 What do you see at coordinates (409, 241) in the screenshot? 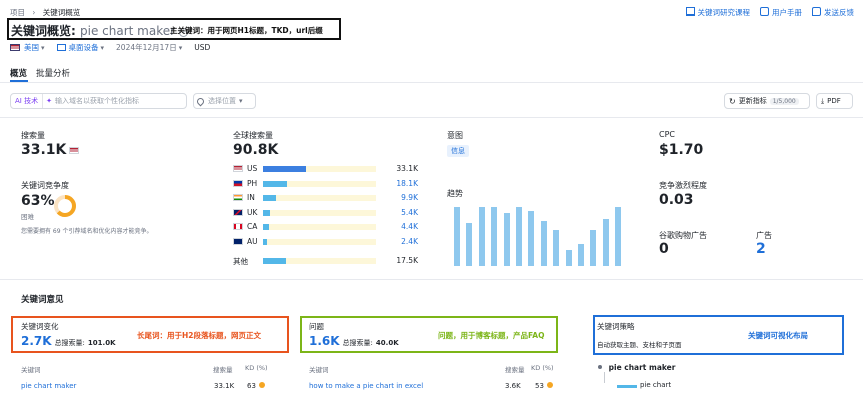
I see `country-volume: 2.4K` at bounding box center [409, 241].